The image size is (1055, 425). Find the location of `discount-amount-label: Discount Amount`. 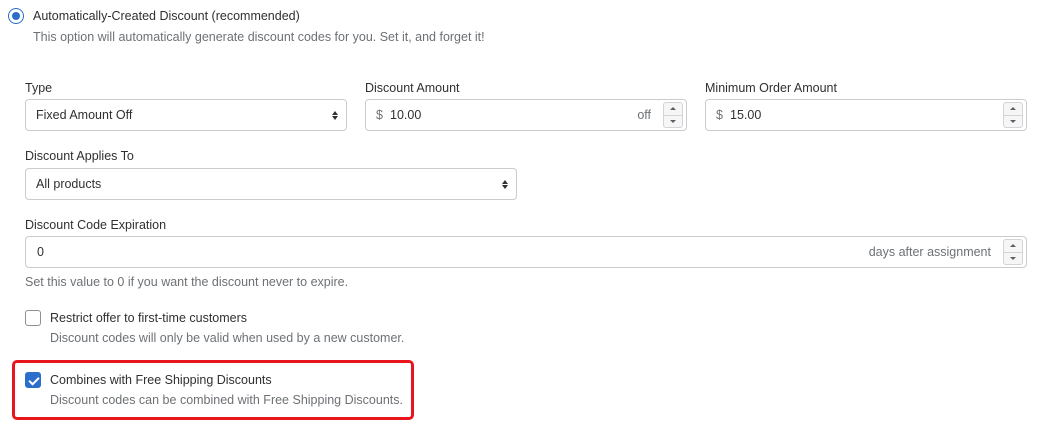

discount-amount-label: Discount Amount is located at coordinates (412, 88).